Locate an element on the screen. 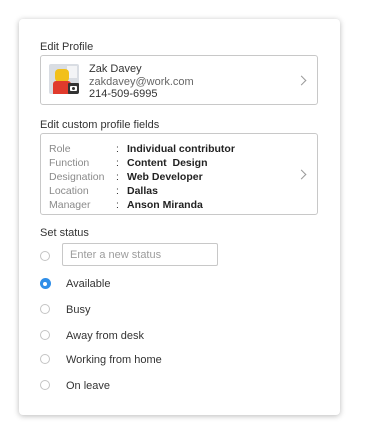 The height and width of the screenshot is (436, 367). status-radio-busy is located at coordinates (45, 309).